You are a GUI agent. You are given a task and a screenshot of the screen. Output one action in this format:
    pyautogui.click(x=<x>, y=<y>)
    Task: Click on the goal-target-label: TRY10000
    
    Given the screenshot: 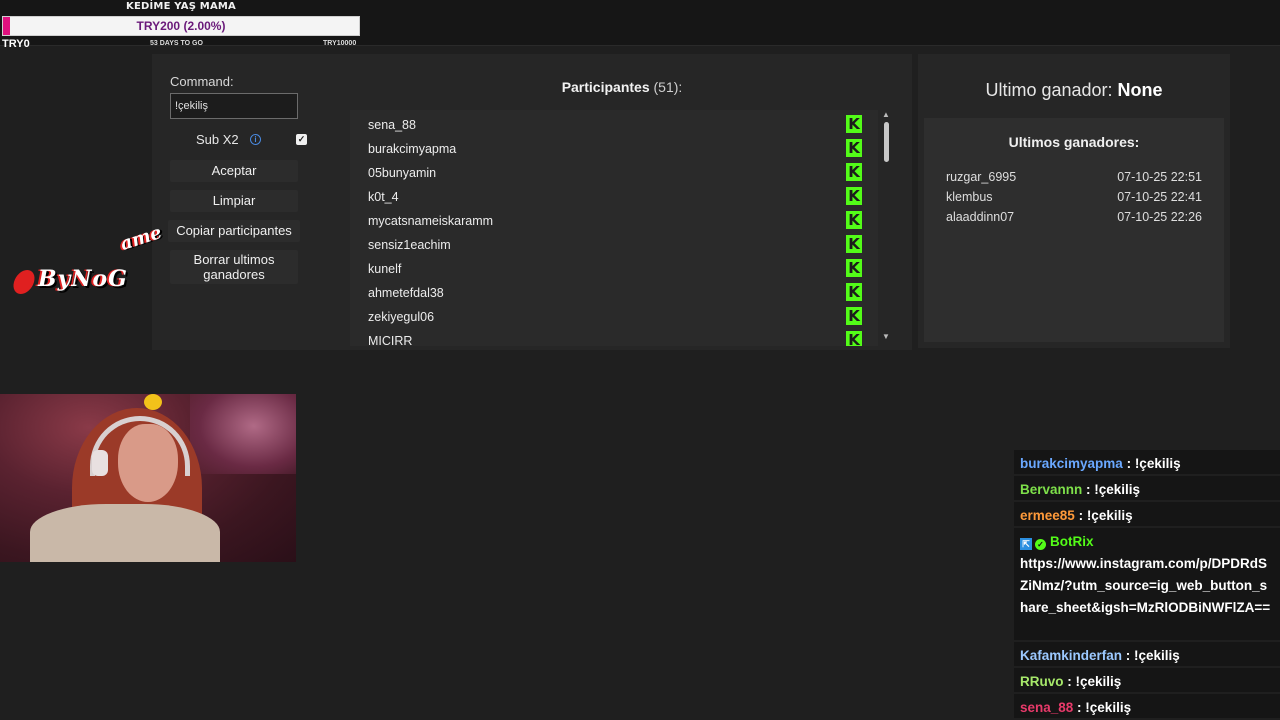 What is the action you would take?
    pyautogui.click(x=340, y=43)
    